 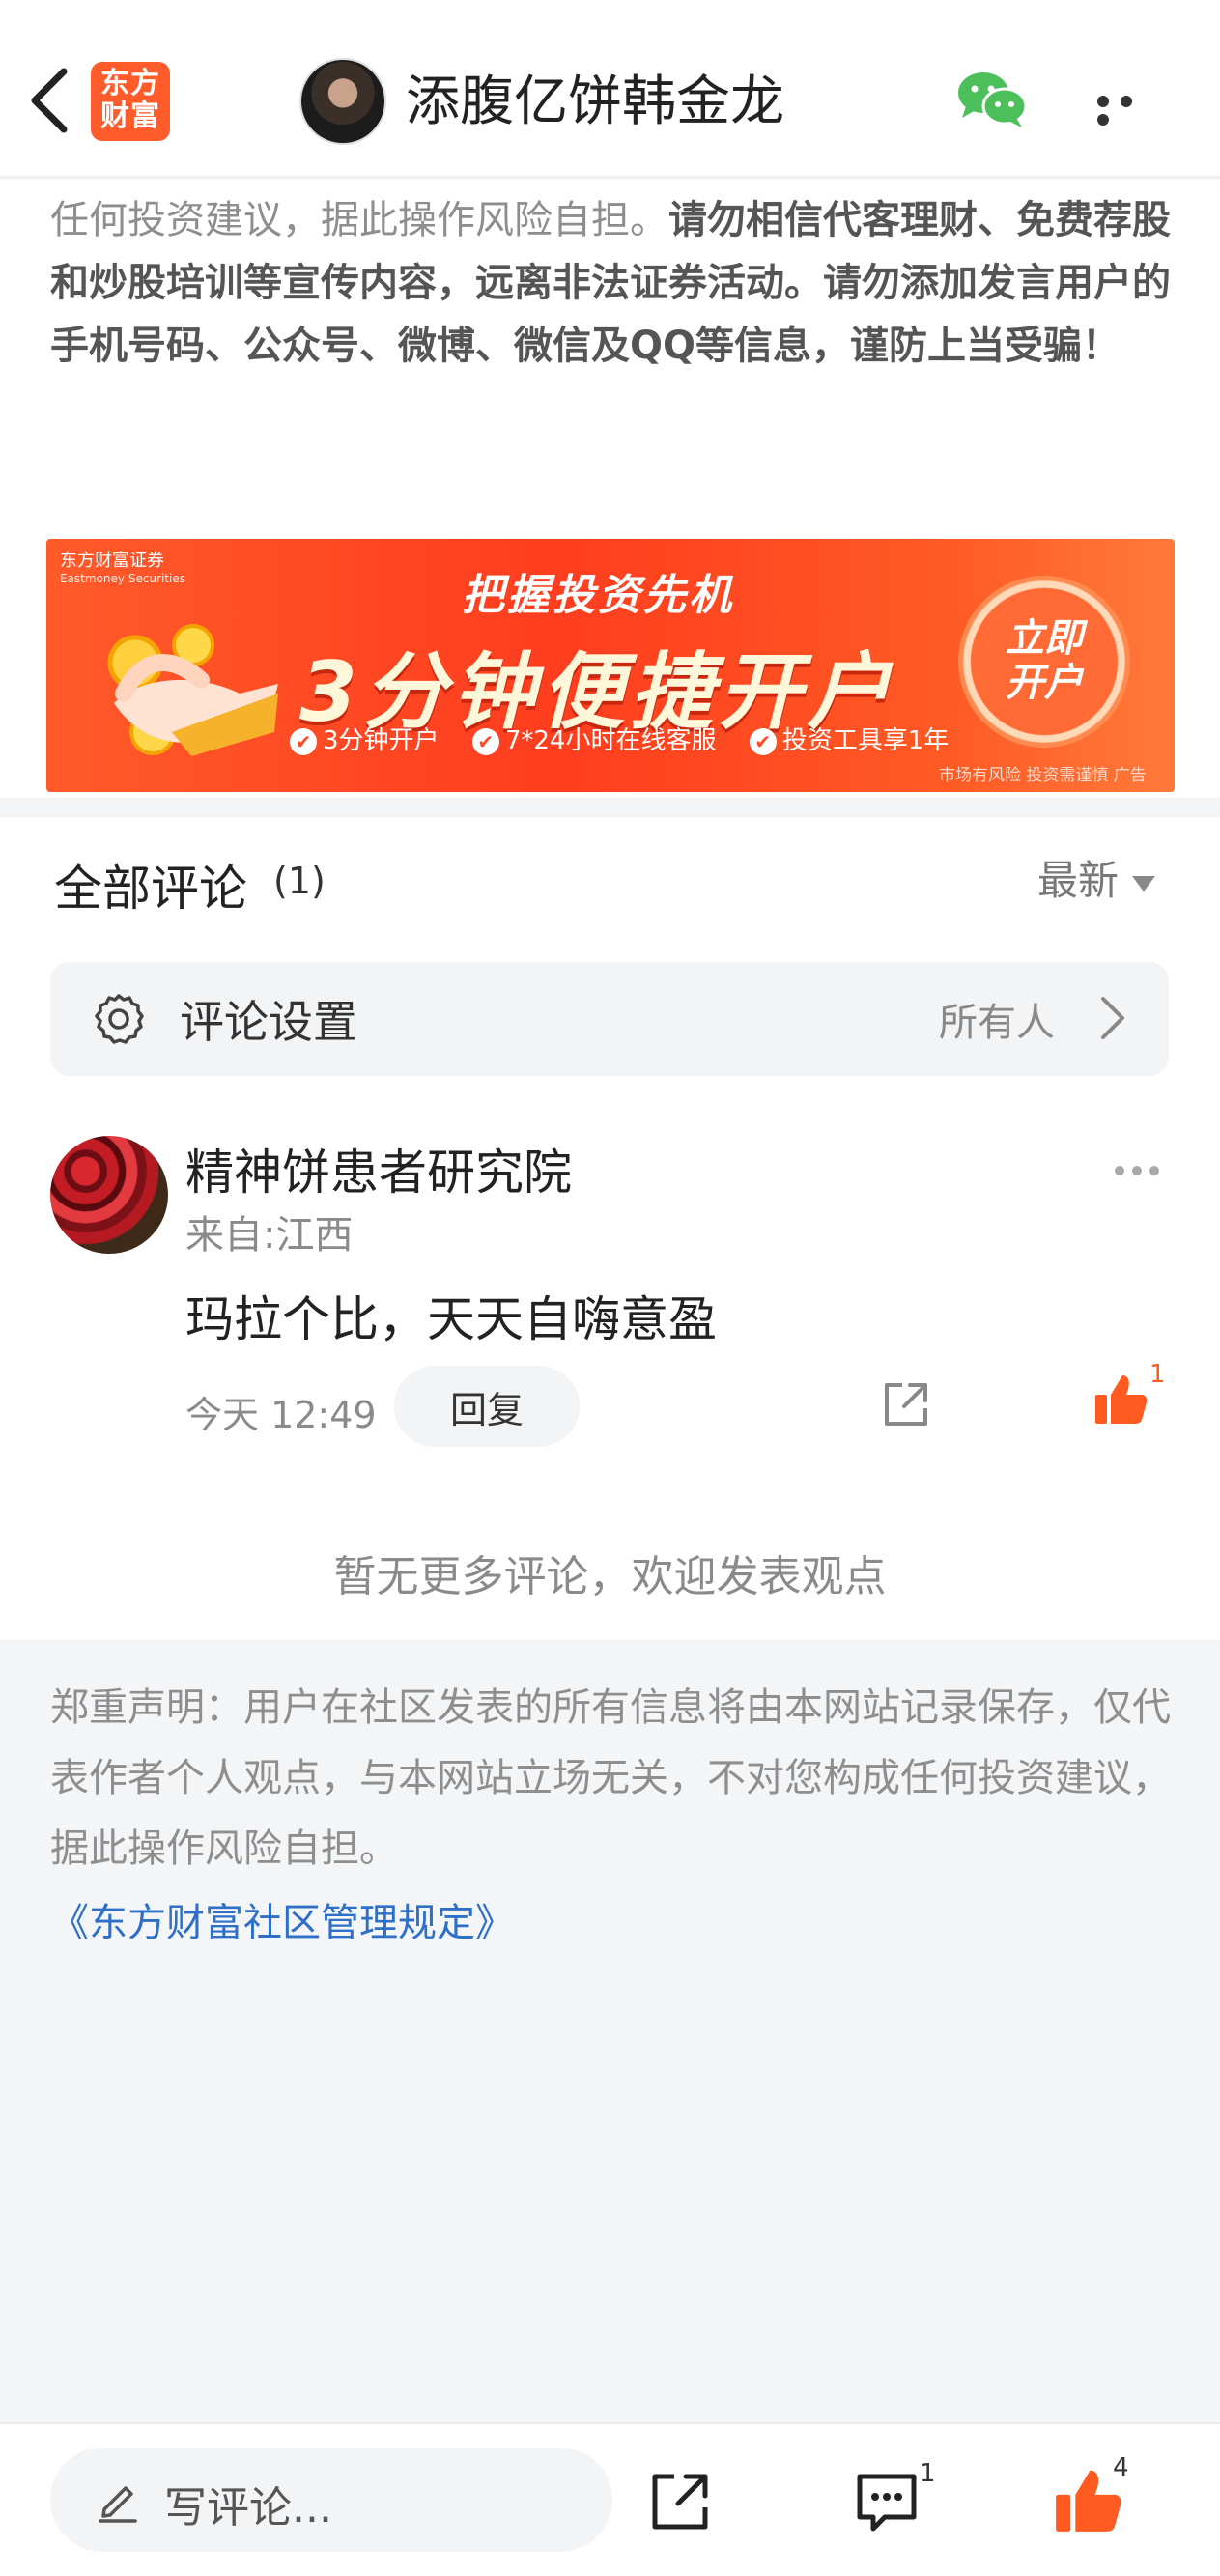 I want to click on ad-brand: 东方财富证券 Eastmoney Securities, so click(x=122, y=566).